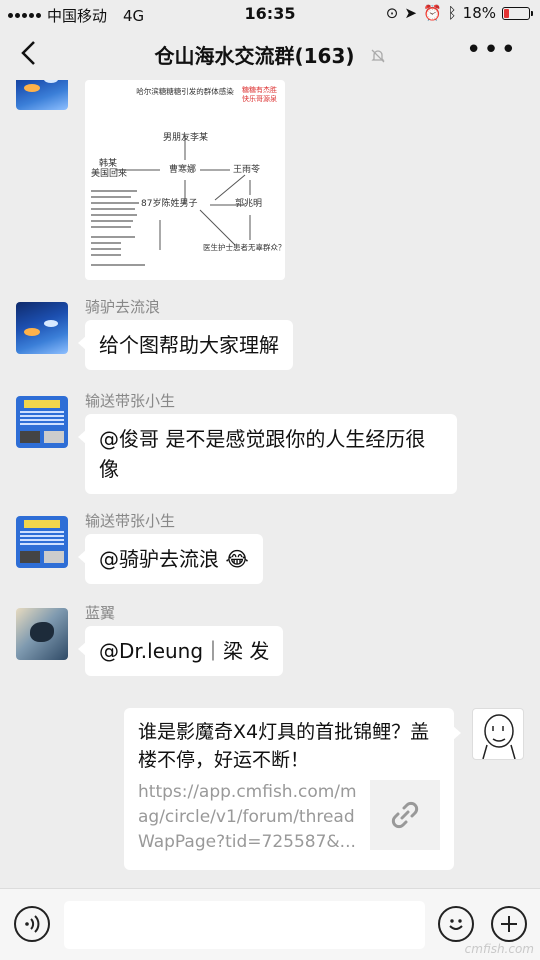 This screenshot has width=540, height=960. What do you see at coordinates (32, 924) in the screenshot?
I see `voice-icon` at bounding box center [32, 924].